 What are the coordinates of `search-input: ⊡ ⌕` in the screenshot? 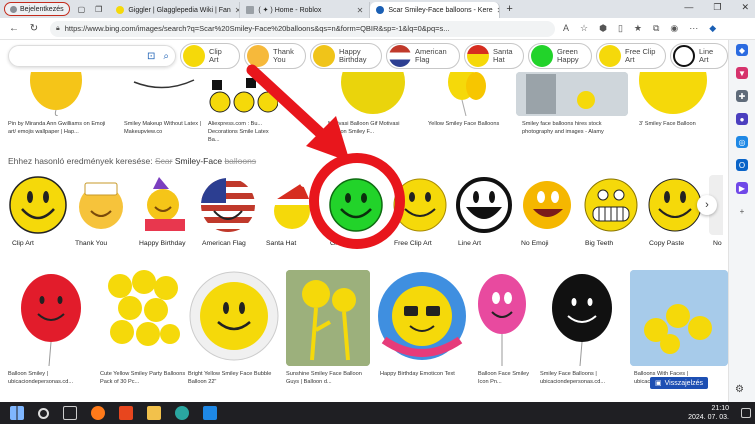 It's located at (92, 56).